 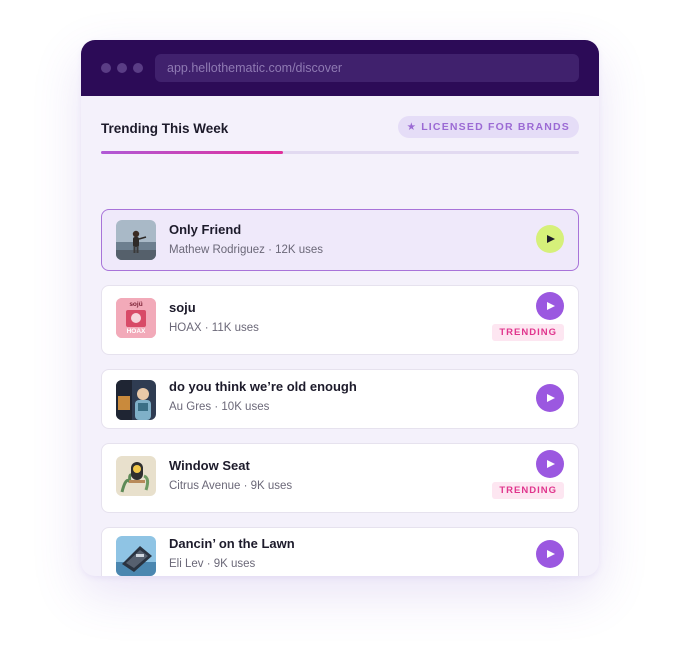 I want to click on album-art-text-bottom: HOAX, so click(x=136, y=331).